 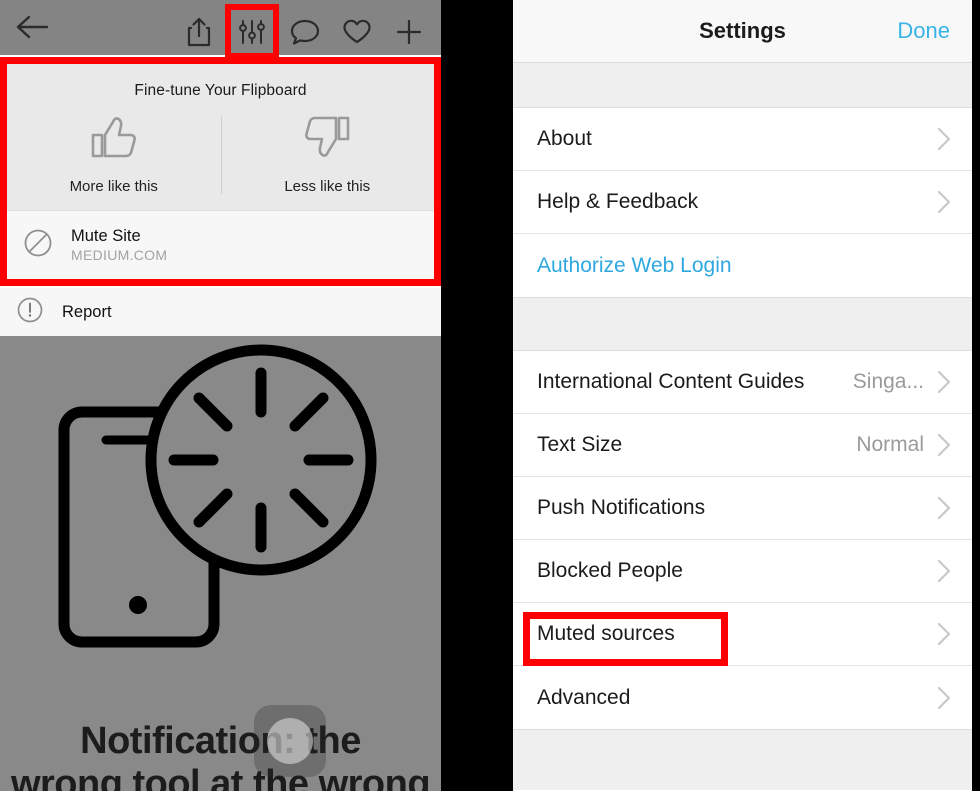 I want to click on settings-row-label: International Content Guides, so click(x=671, y=381).